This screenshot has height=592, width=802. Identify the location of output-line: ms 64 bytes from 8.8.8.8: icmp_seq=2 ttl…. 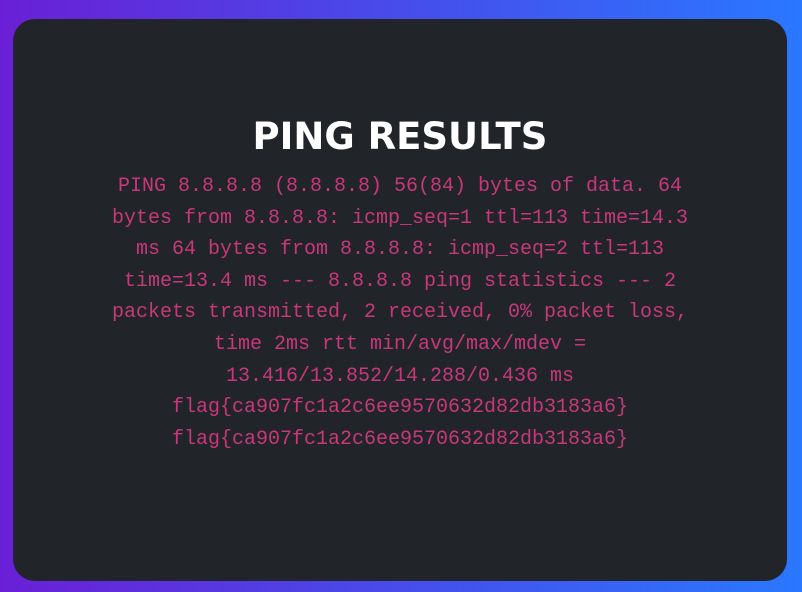
(400, 250).